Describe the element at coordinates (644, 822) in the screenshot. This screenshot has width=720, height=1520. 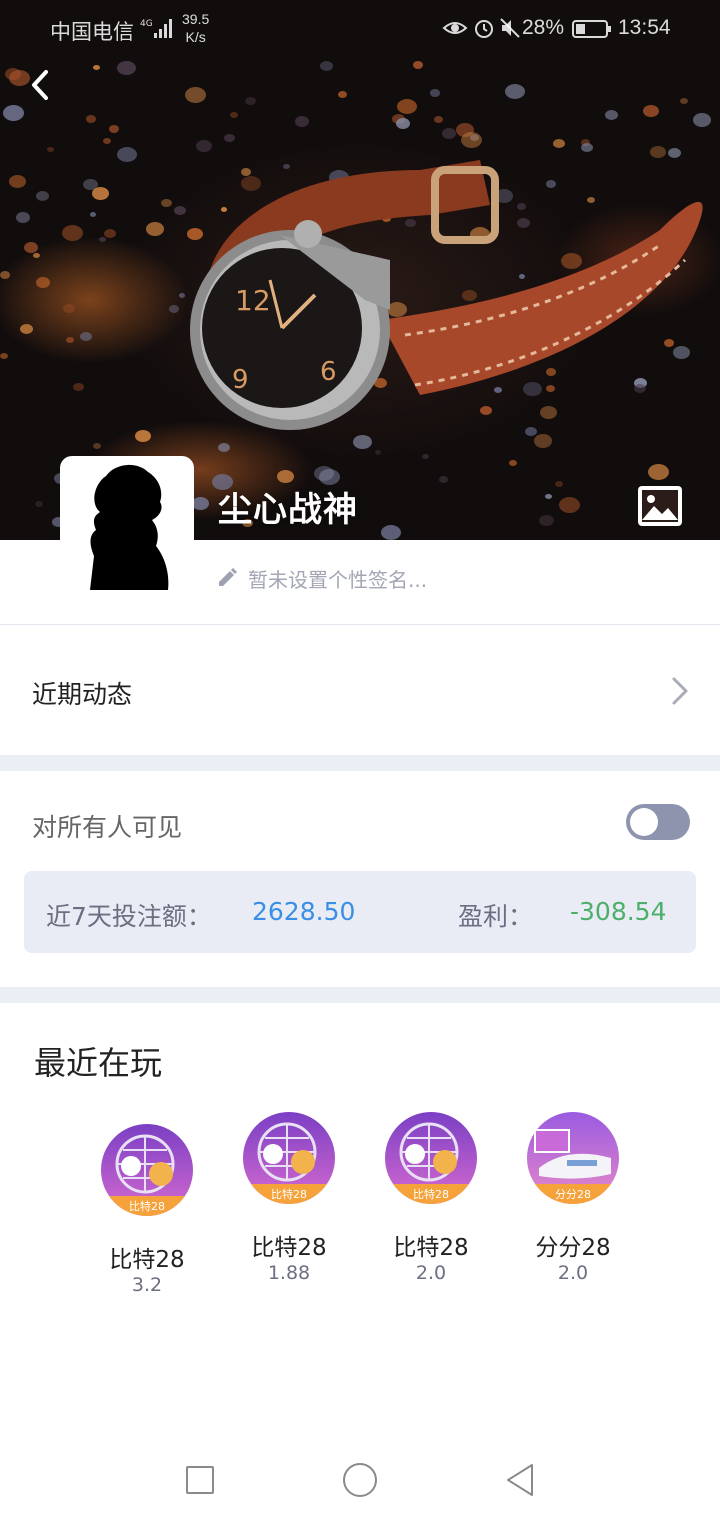
I see `toggle-knob` at that location.